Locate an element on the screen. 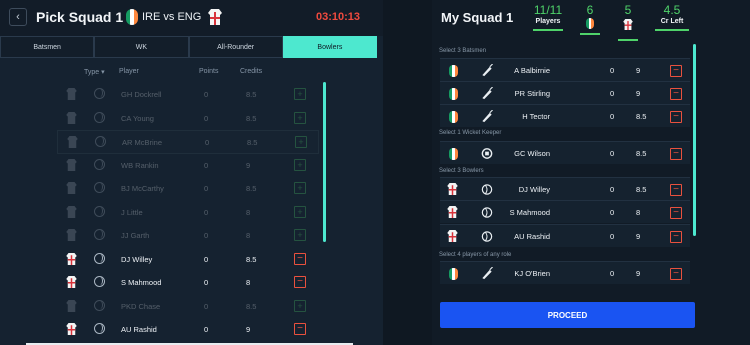 The width and height of the screenshot is (750, 345). player-credits: 9 is located at coordinates (248, 329).